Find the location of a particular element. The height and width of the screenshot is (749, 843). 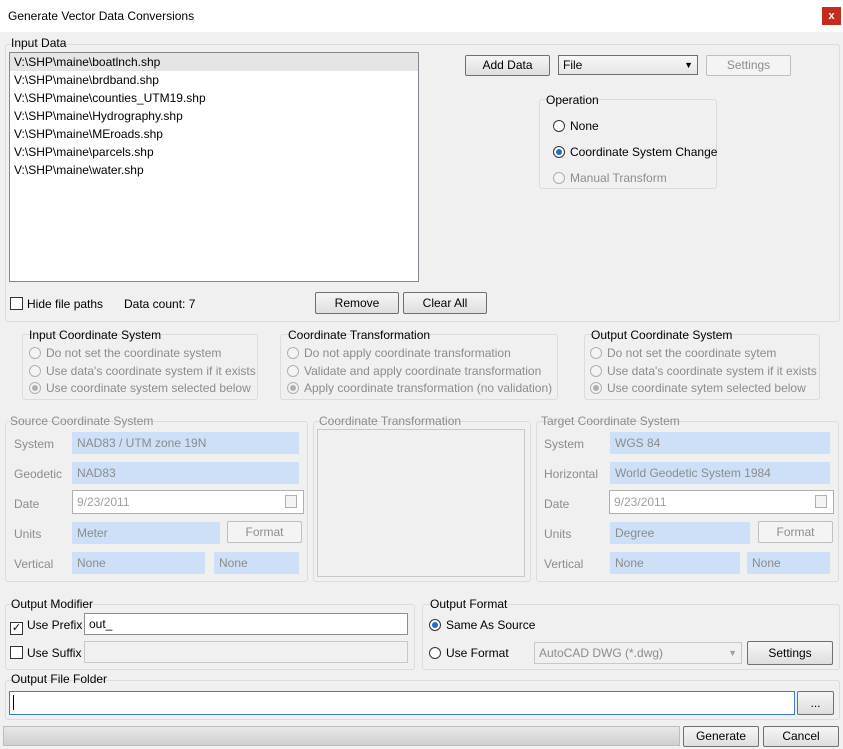

hide-file-paths-toggle: Hide file paths is located at coordinates (56, 304).